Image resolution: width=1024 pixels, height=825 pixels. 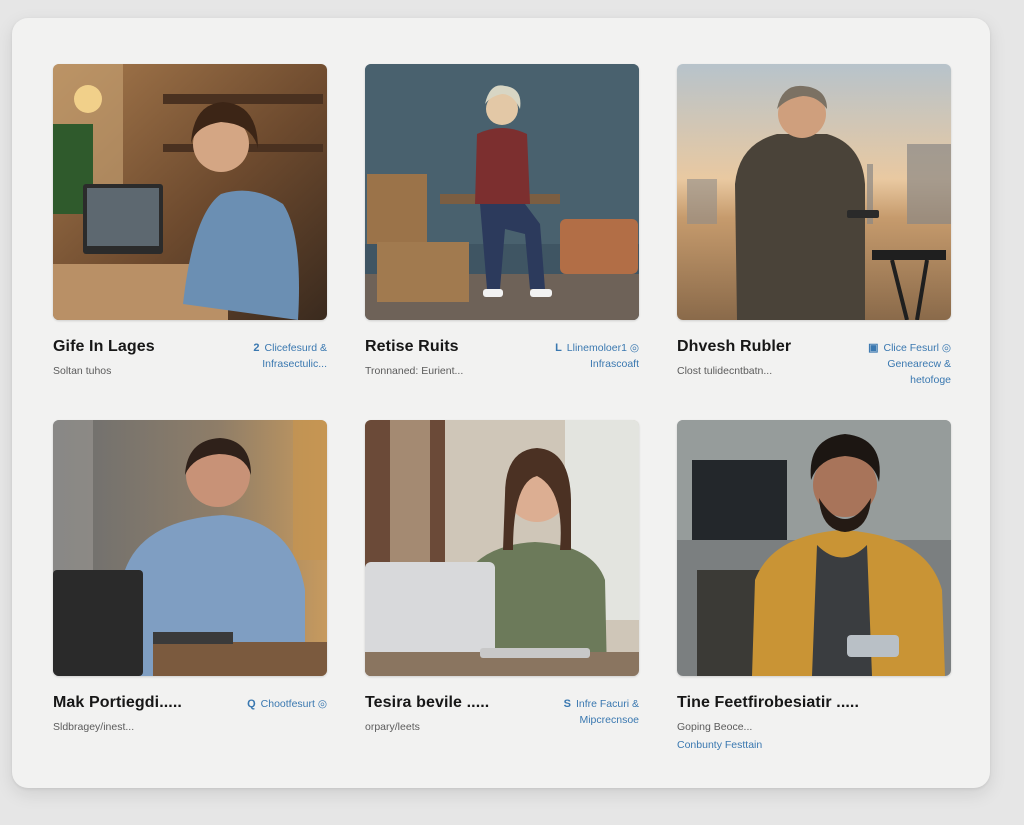 What do you see at coordinates (392, 727) in the screenshot?
I see `profile-subtitle: orpary/leets` at bounding box center [392, 727].